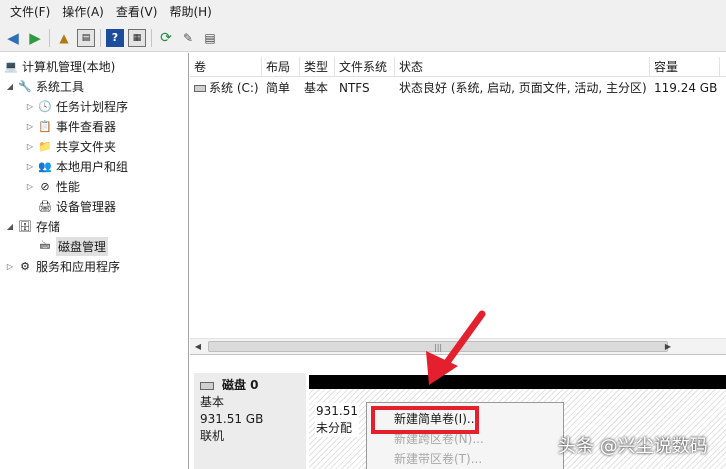 This screenshot has height=469, width=726. Describe the element at coordinates (633, 446) in the screenshot. I see `watermark: 头条 @兴尘说数码` at that location.